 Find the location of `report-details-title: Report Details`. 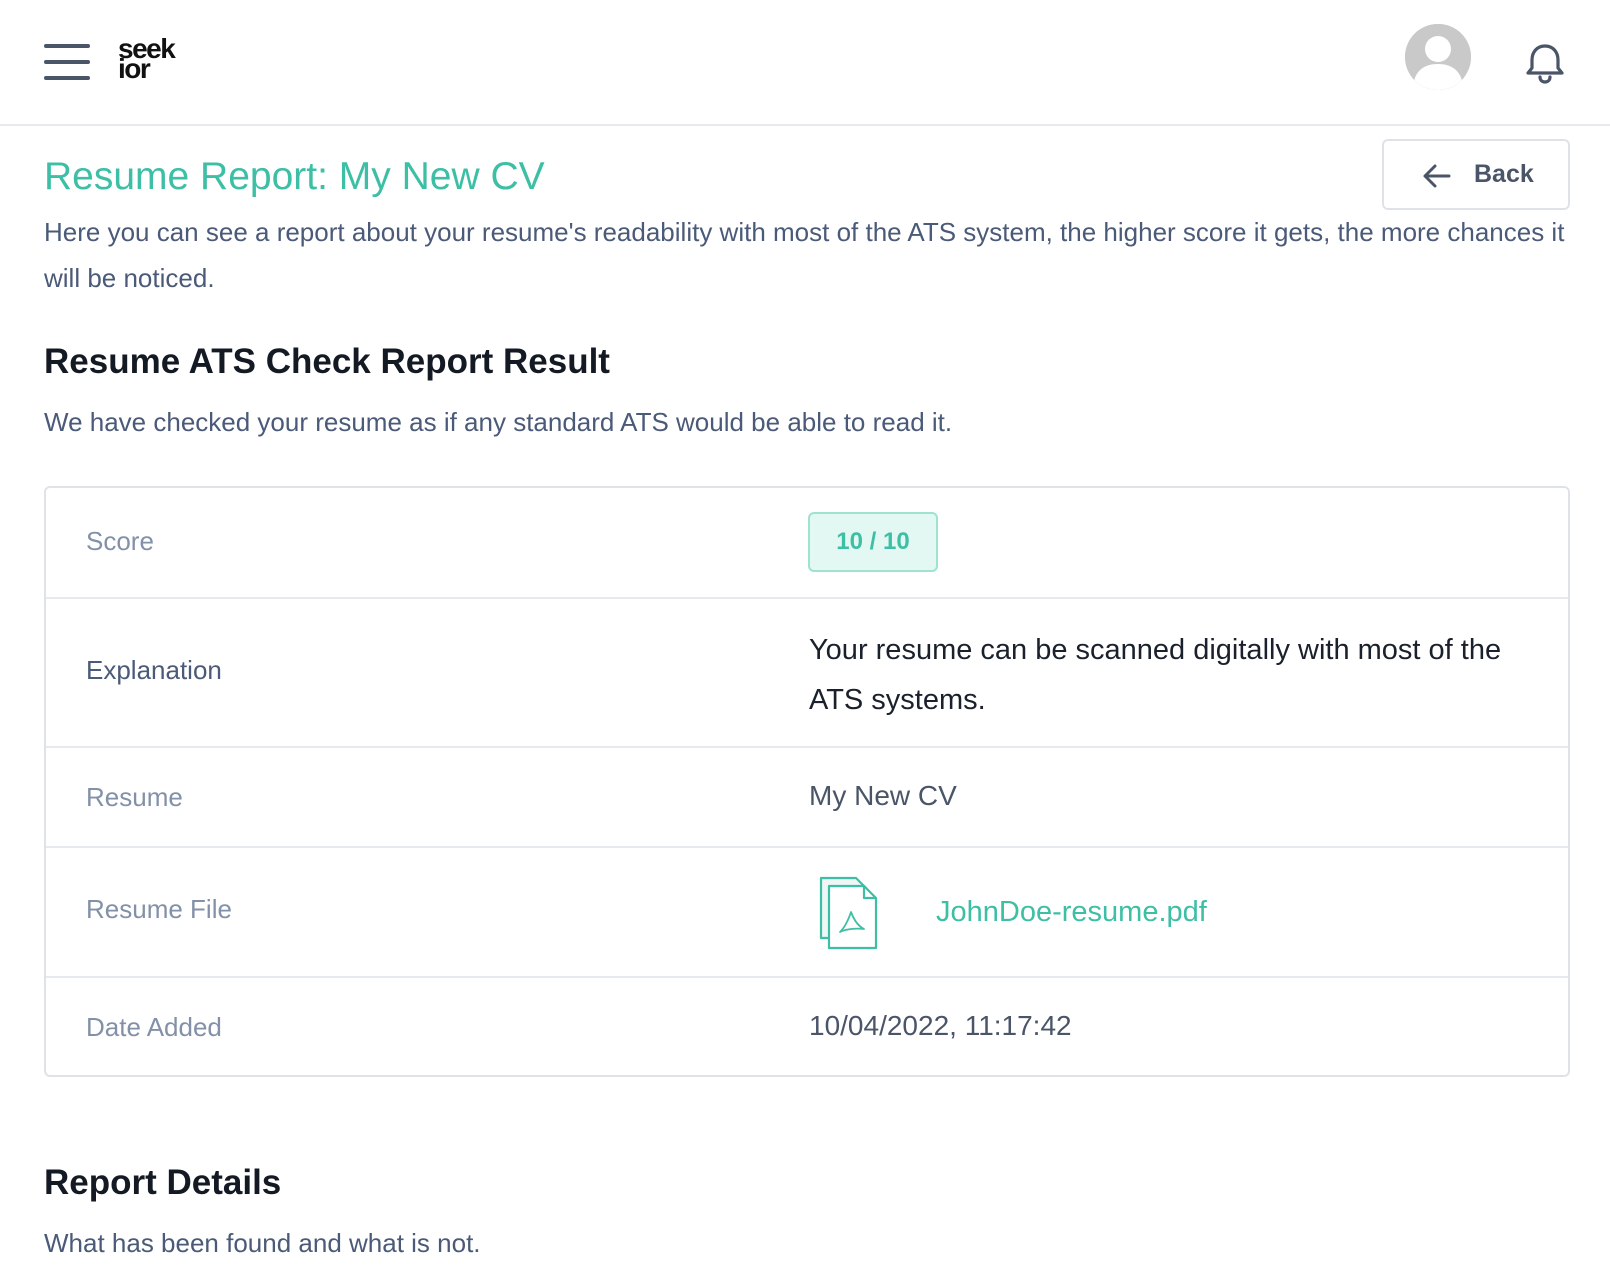

report-details-title: Report Details is located at coordinates (163, 1182).